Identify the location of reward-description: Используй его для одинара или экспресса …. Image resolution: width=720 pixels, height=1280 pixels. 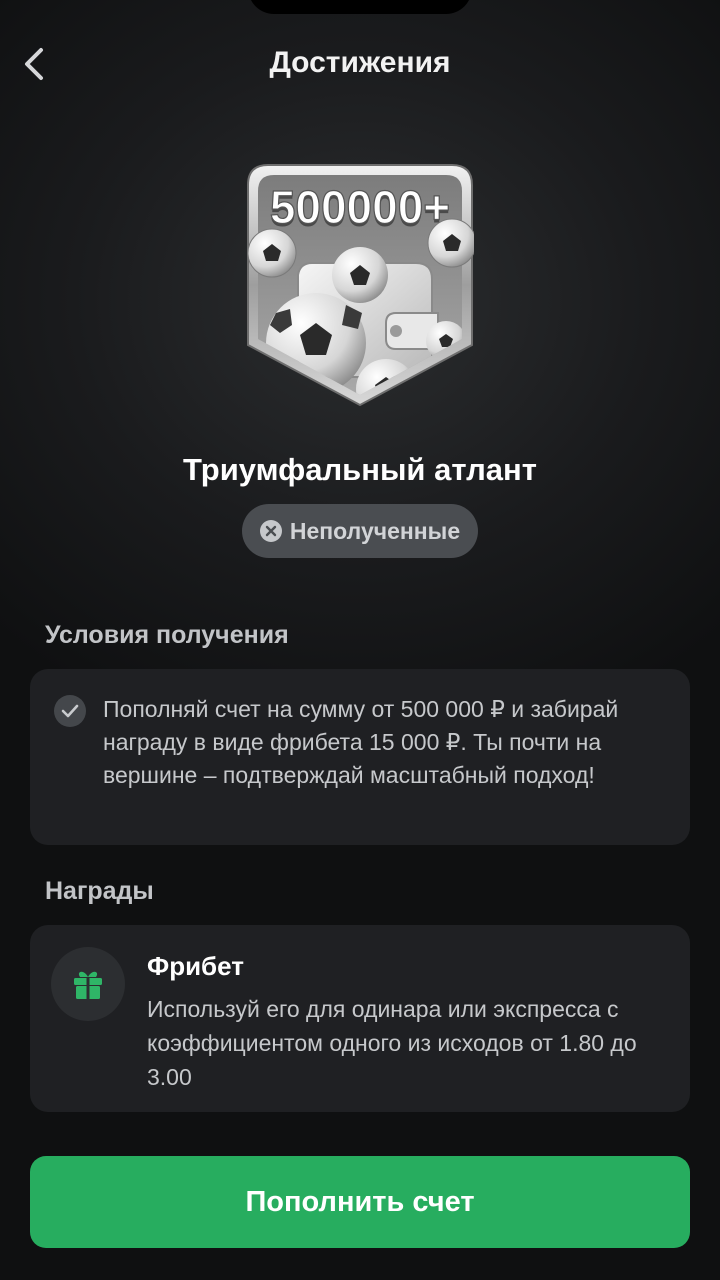
(392, 1043).